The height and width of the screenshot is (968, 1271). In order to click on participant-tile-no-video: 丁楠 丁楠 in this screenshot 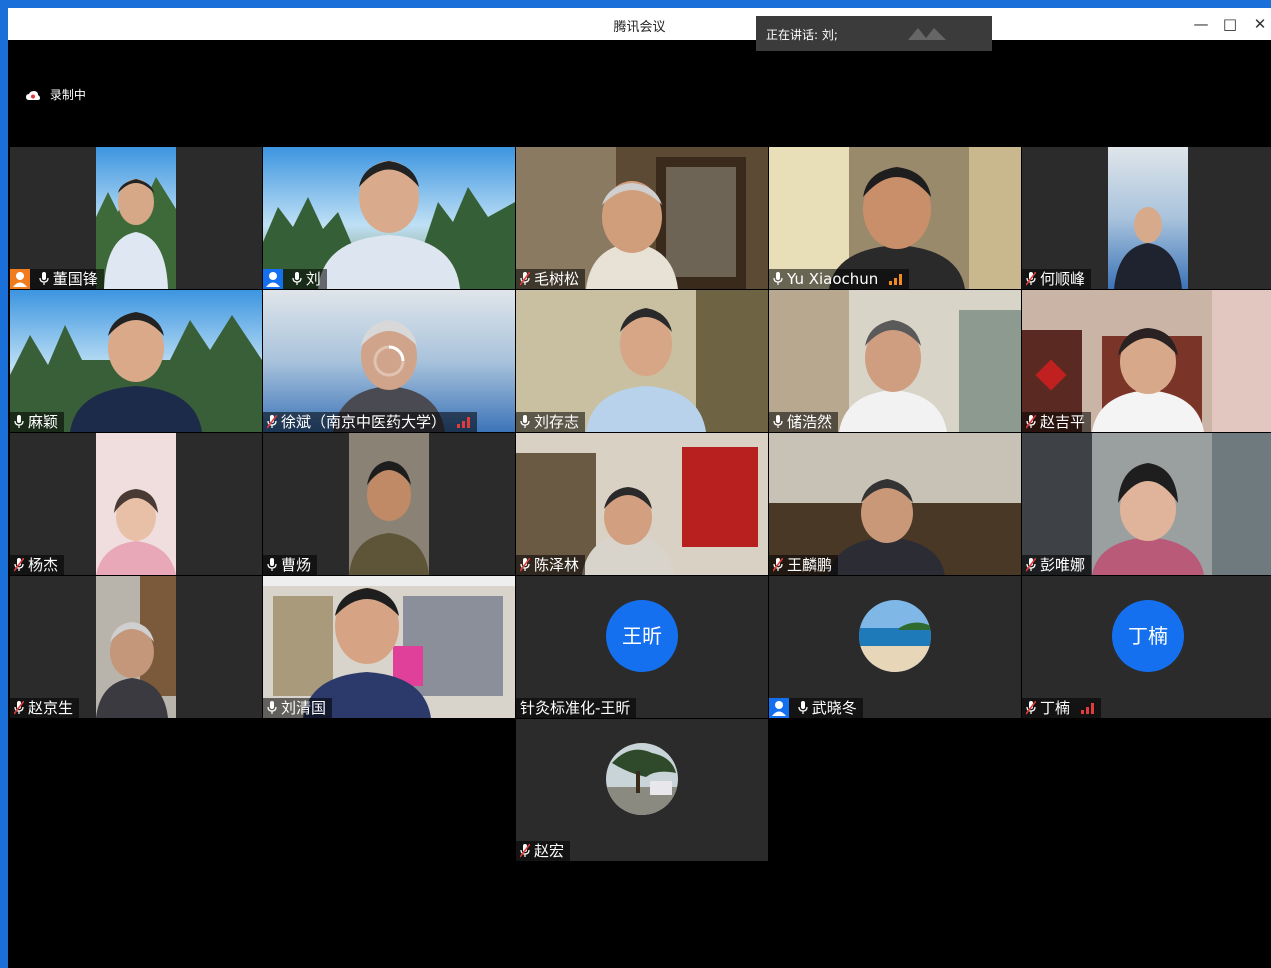, I will do `click(1146, 647)`.